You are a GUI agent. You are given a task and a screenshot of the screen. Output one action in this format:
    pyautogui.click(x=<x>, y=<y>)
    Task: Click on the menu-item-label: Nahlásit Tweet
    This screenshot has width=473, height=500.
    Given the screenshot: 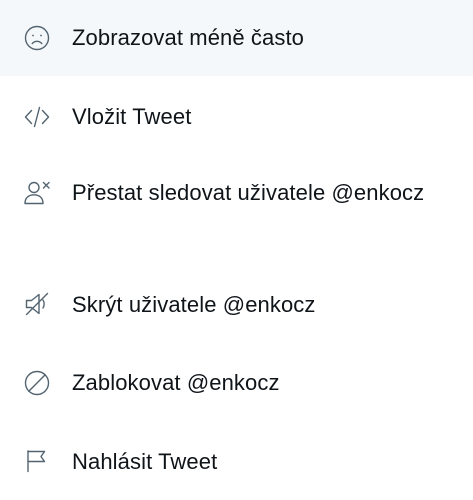 What is the action you would take?
    pyautogui.click(x=145, y=461)
    